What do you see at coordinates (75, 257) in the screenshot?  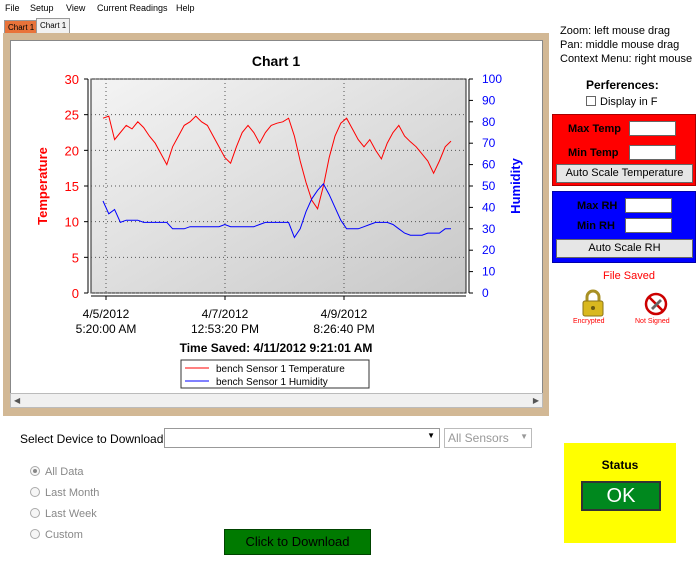 I see `left-tick-label: 5` at bounding box center [75, 257].